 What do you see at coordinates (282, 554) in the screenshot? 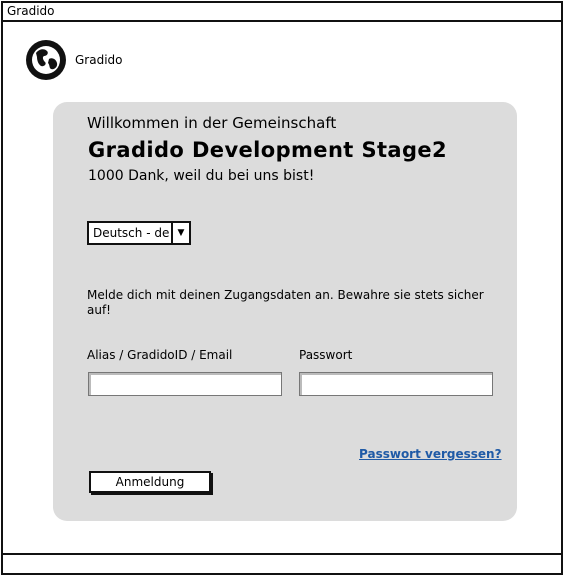
I see `footer-divider` at bounding box center [282, 554].